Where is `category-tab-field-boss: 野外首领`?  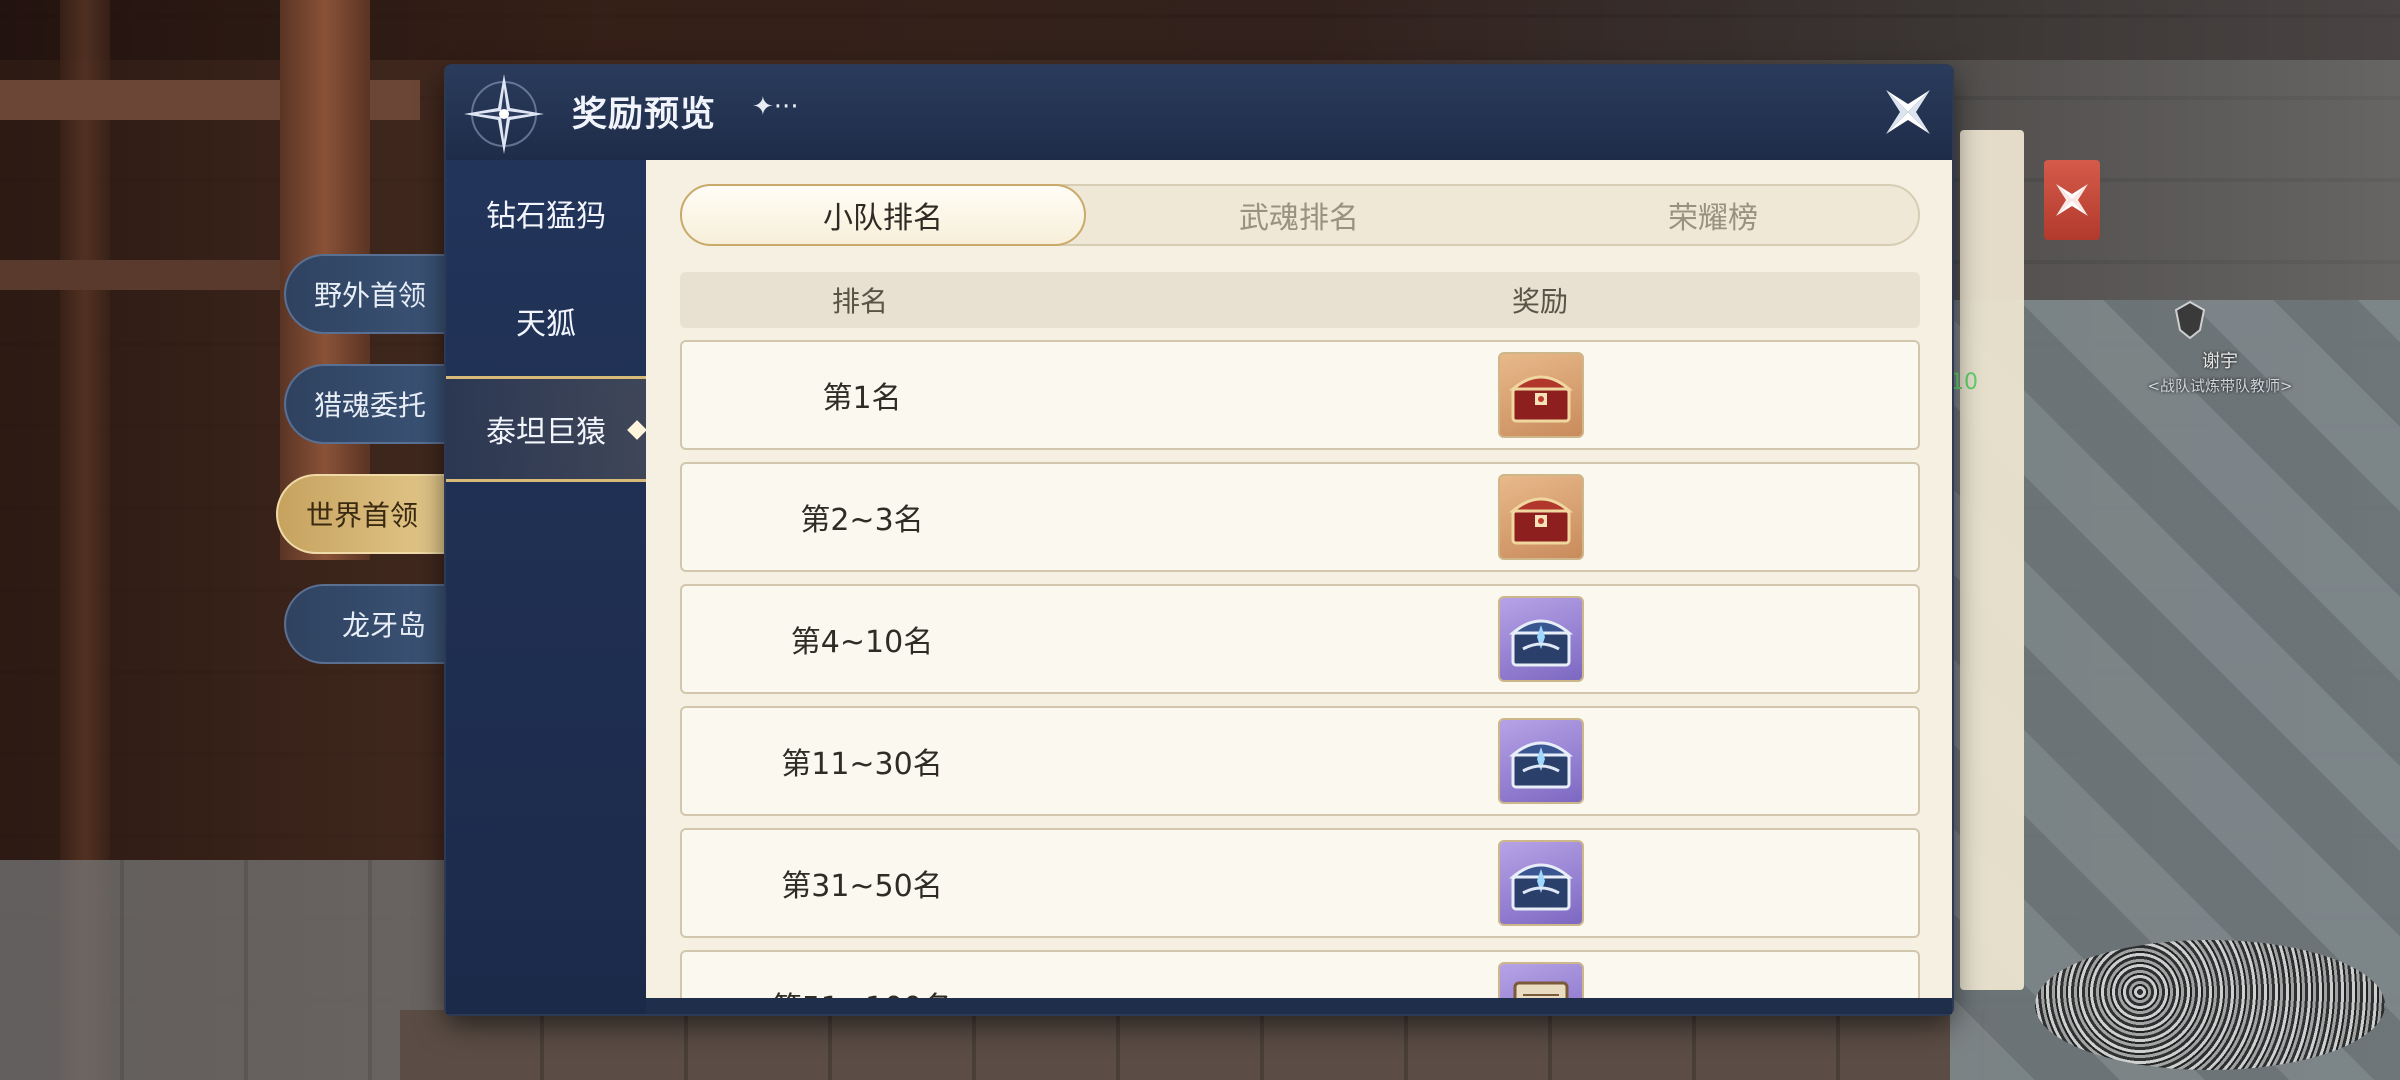 category-tab-field-boss: 野外首领 is located at coordinates (369, 294).